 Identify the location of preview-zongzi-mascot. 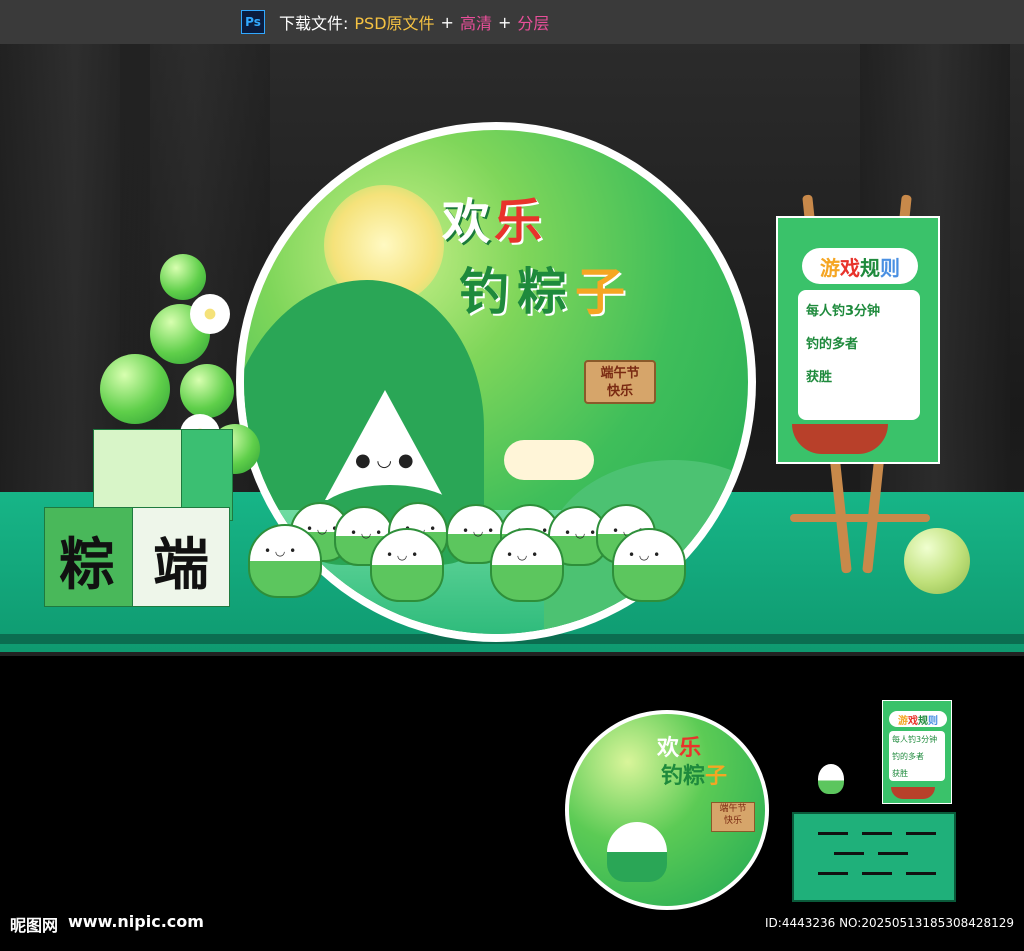
(637, 852).